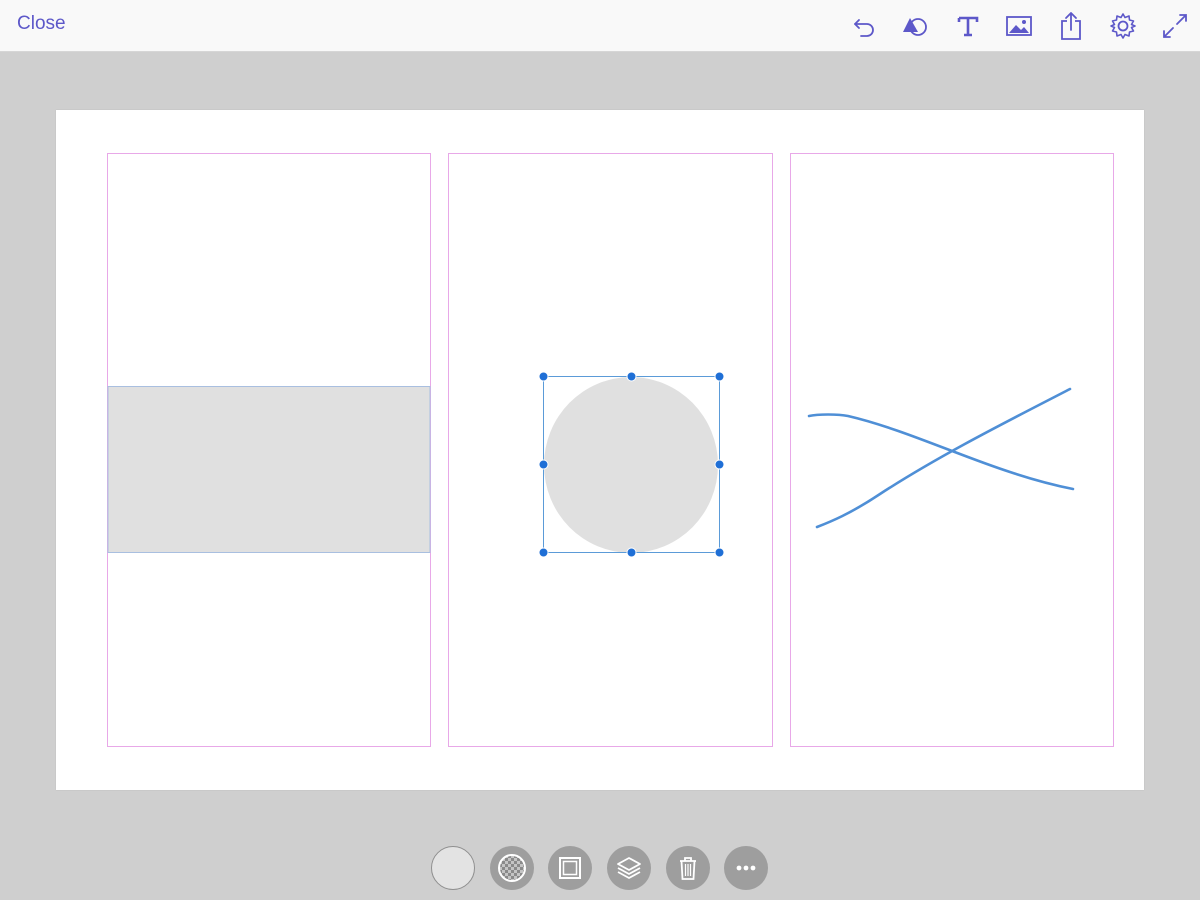 This screenshot has height=900, width=1200. I want to click on rectangle-shape, so click(269, 469).